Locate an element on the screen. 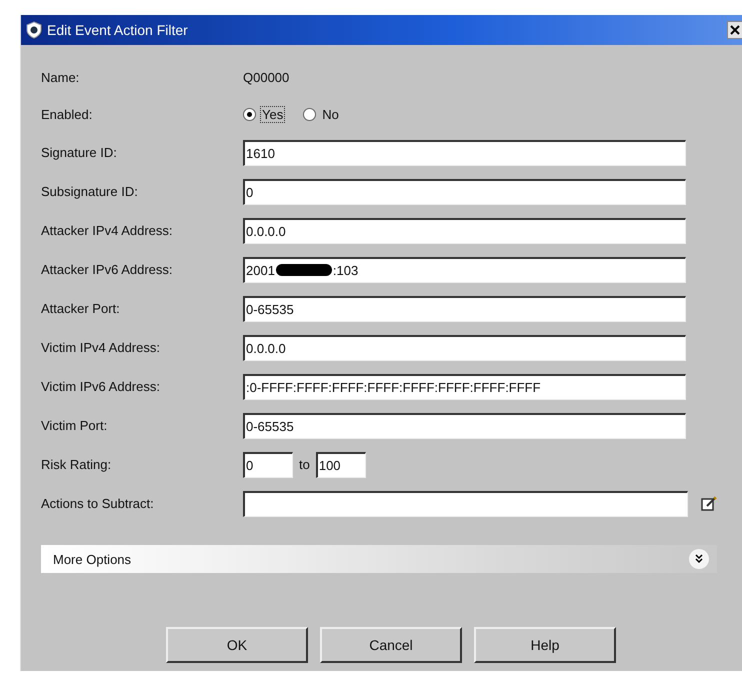 This screenshot has height=686, width=742. field-label: Victim Port: is located at coordinates (74, 425).